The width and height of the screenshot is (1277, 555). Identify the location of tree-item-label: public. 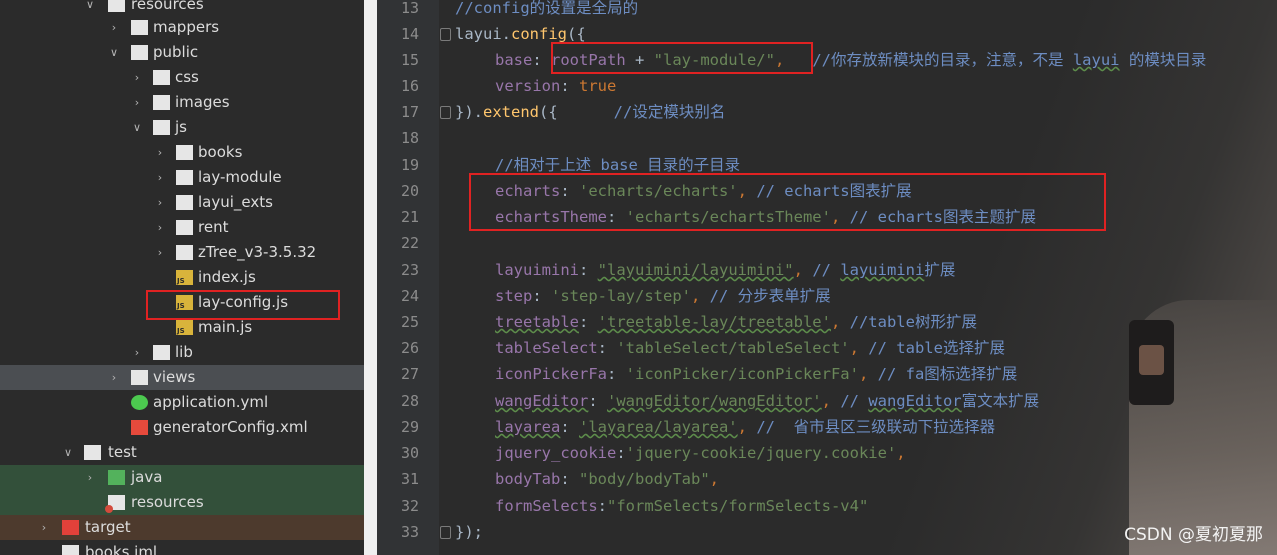
(176, 52).